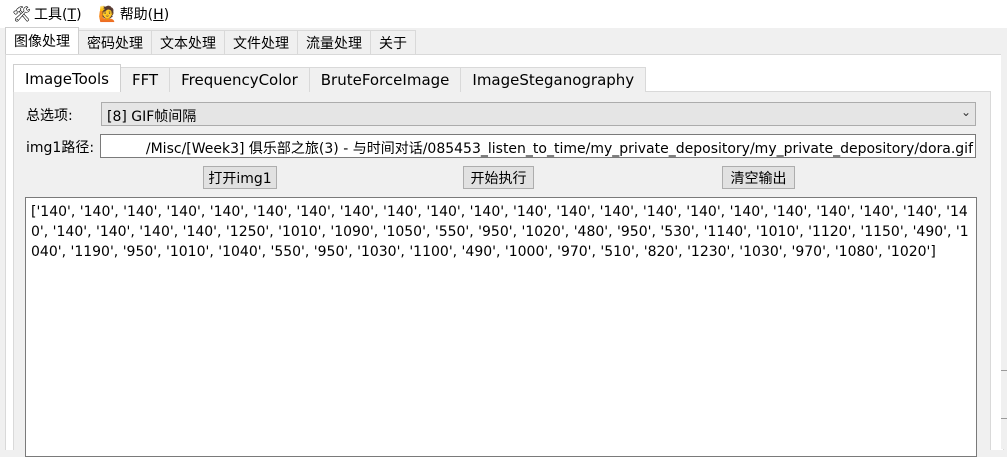  What do you see at coordinates (1004, 251) in the screenshot?
I see `window-edge` at bounding box center [1004, 251].